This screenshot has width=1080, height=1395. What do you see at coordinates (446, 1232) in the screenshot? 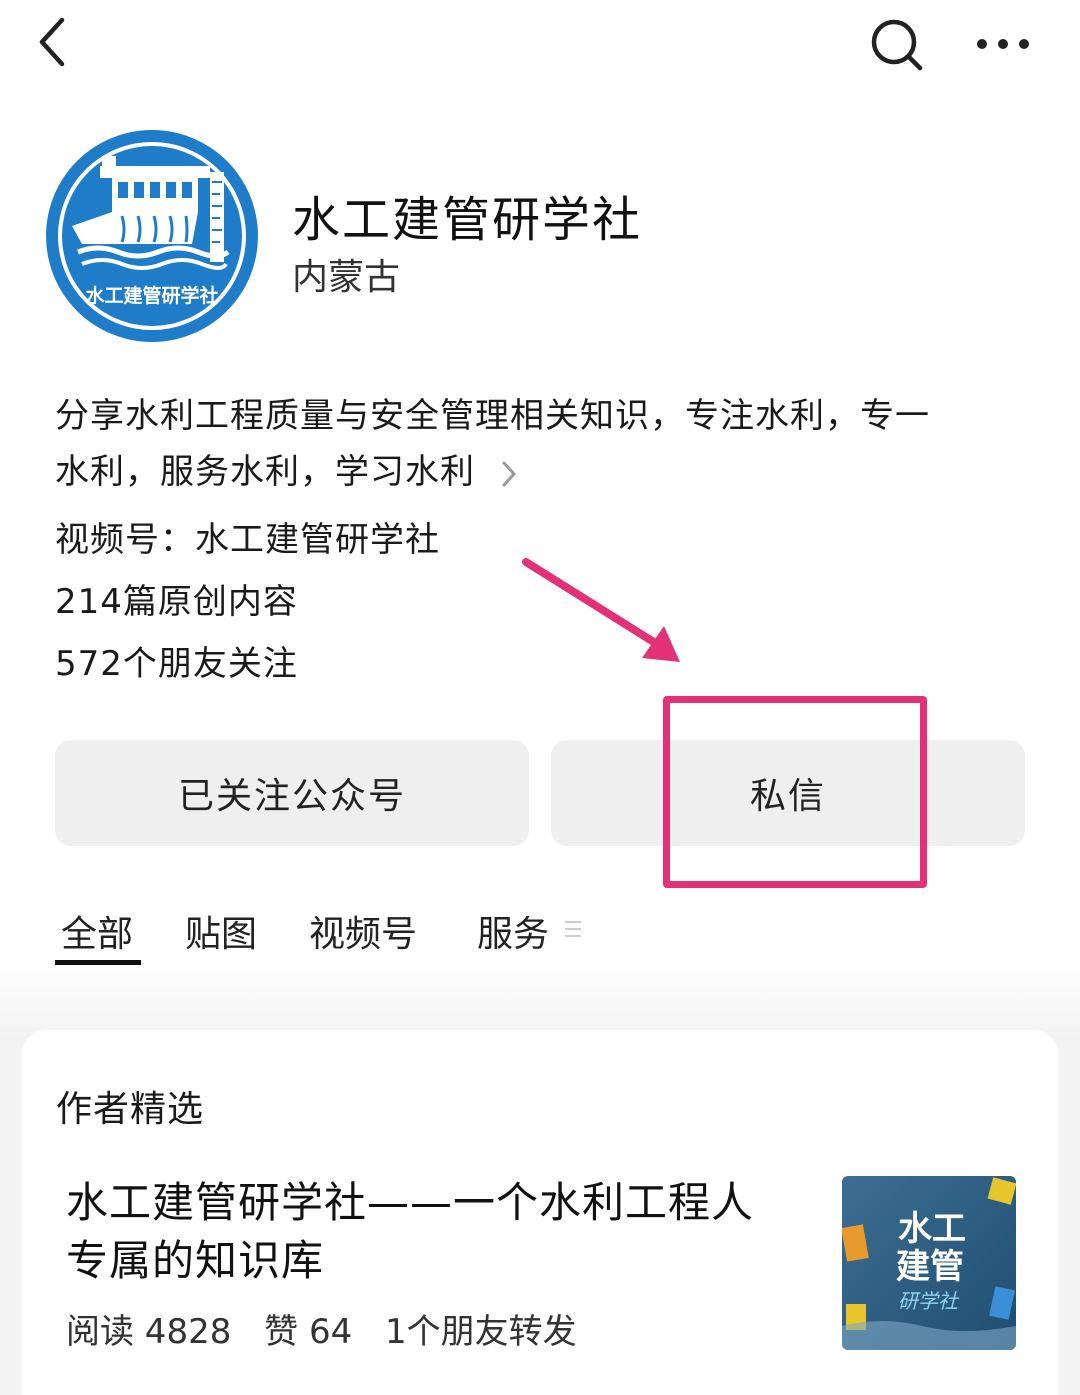
I see `article-title: 水工建管研学社——一个水利工程人 专属的知识库` at bounding box center [446, 1232].